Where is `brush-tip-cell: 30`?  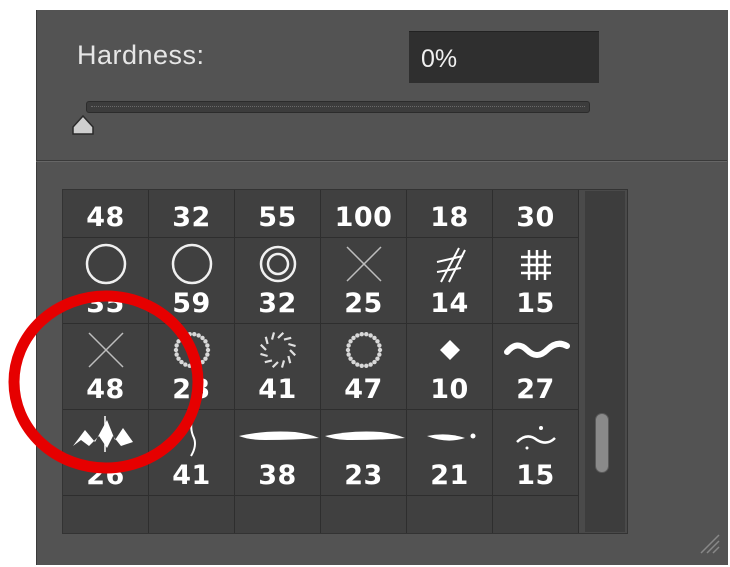
brush-tip-cell: 30 is located at coordinates (536, 214).